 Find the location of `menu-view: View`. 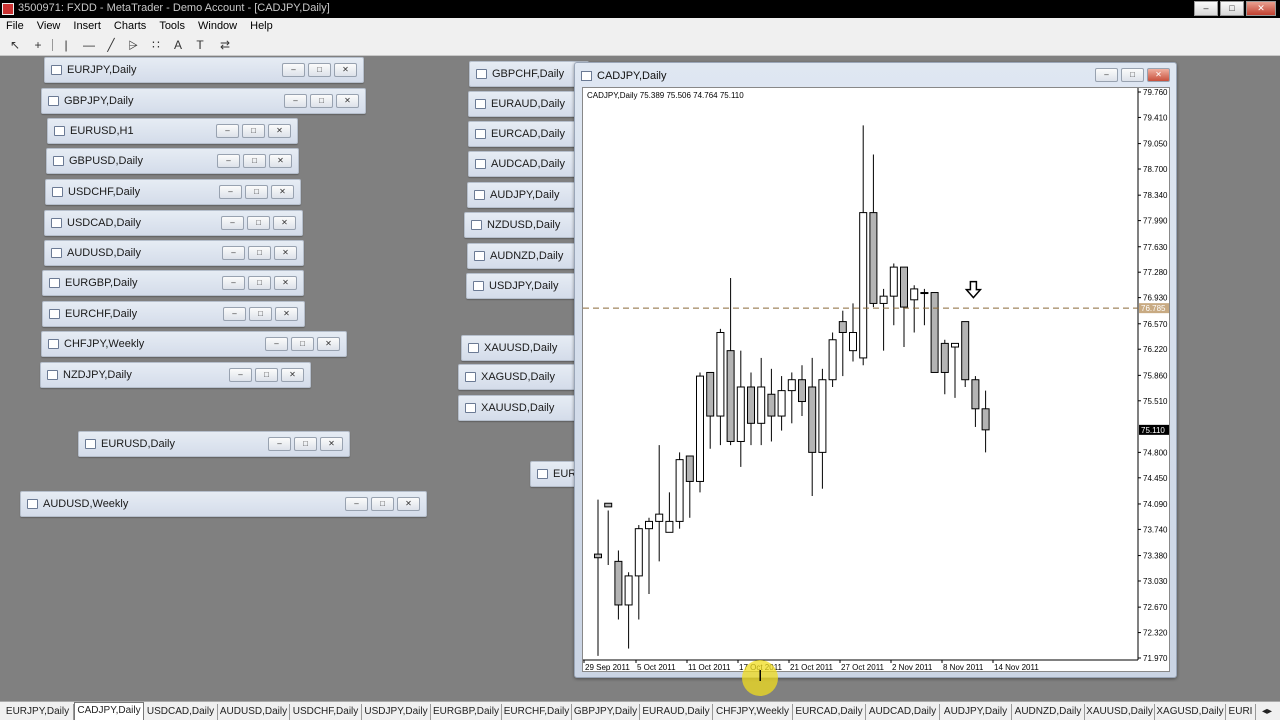

menu-view: View is located at coordinates (49, 26).